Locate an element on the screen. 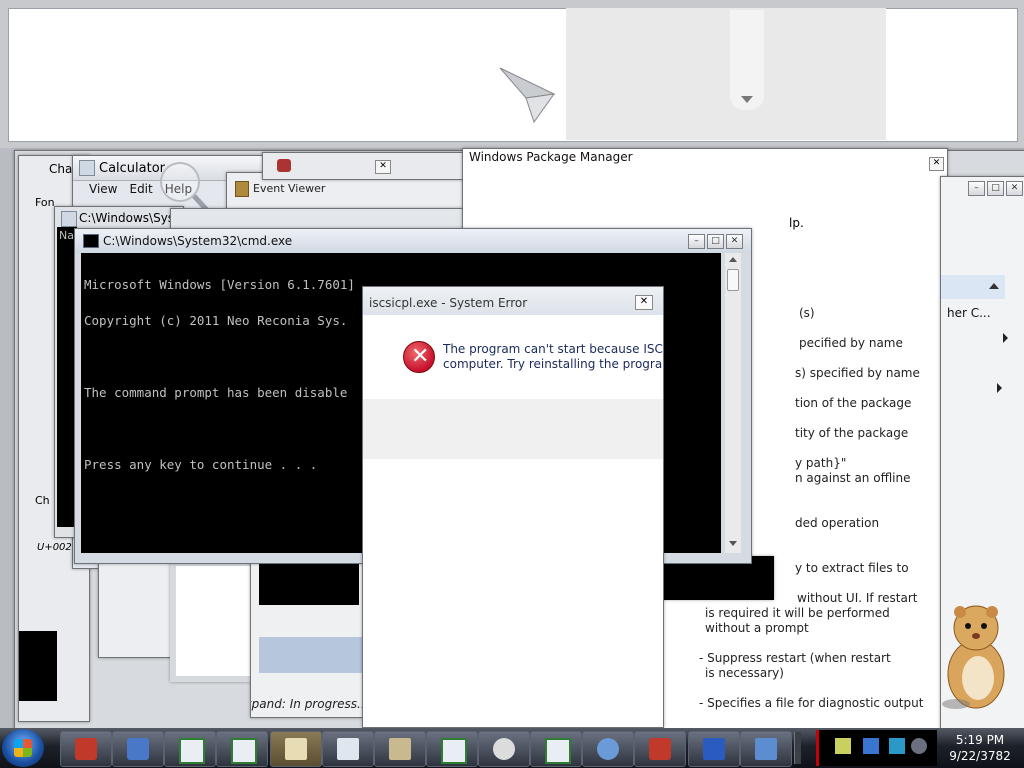  taskbar-disc-button is located at coordinates (504, 749).